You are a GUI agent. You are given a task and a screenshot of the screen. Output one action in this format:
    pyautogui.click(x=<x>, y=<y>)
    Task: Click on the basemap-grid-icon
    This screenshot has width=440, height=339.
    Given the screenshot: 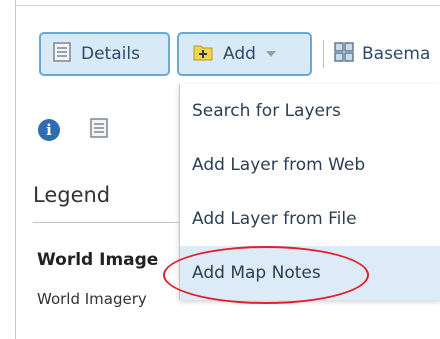 What is the action you would take?
    pyautogui.click(x=344, y=54)
    